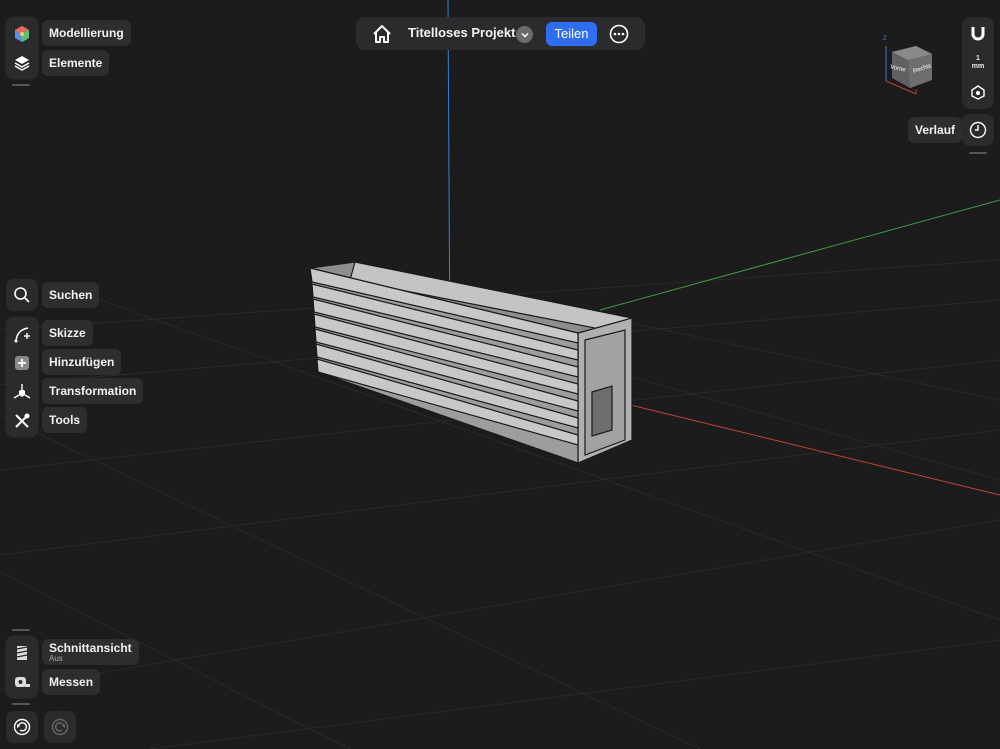 The width and height of the screenshot is (1000, 749). I want to click on snap-button, so click(978, 92).